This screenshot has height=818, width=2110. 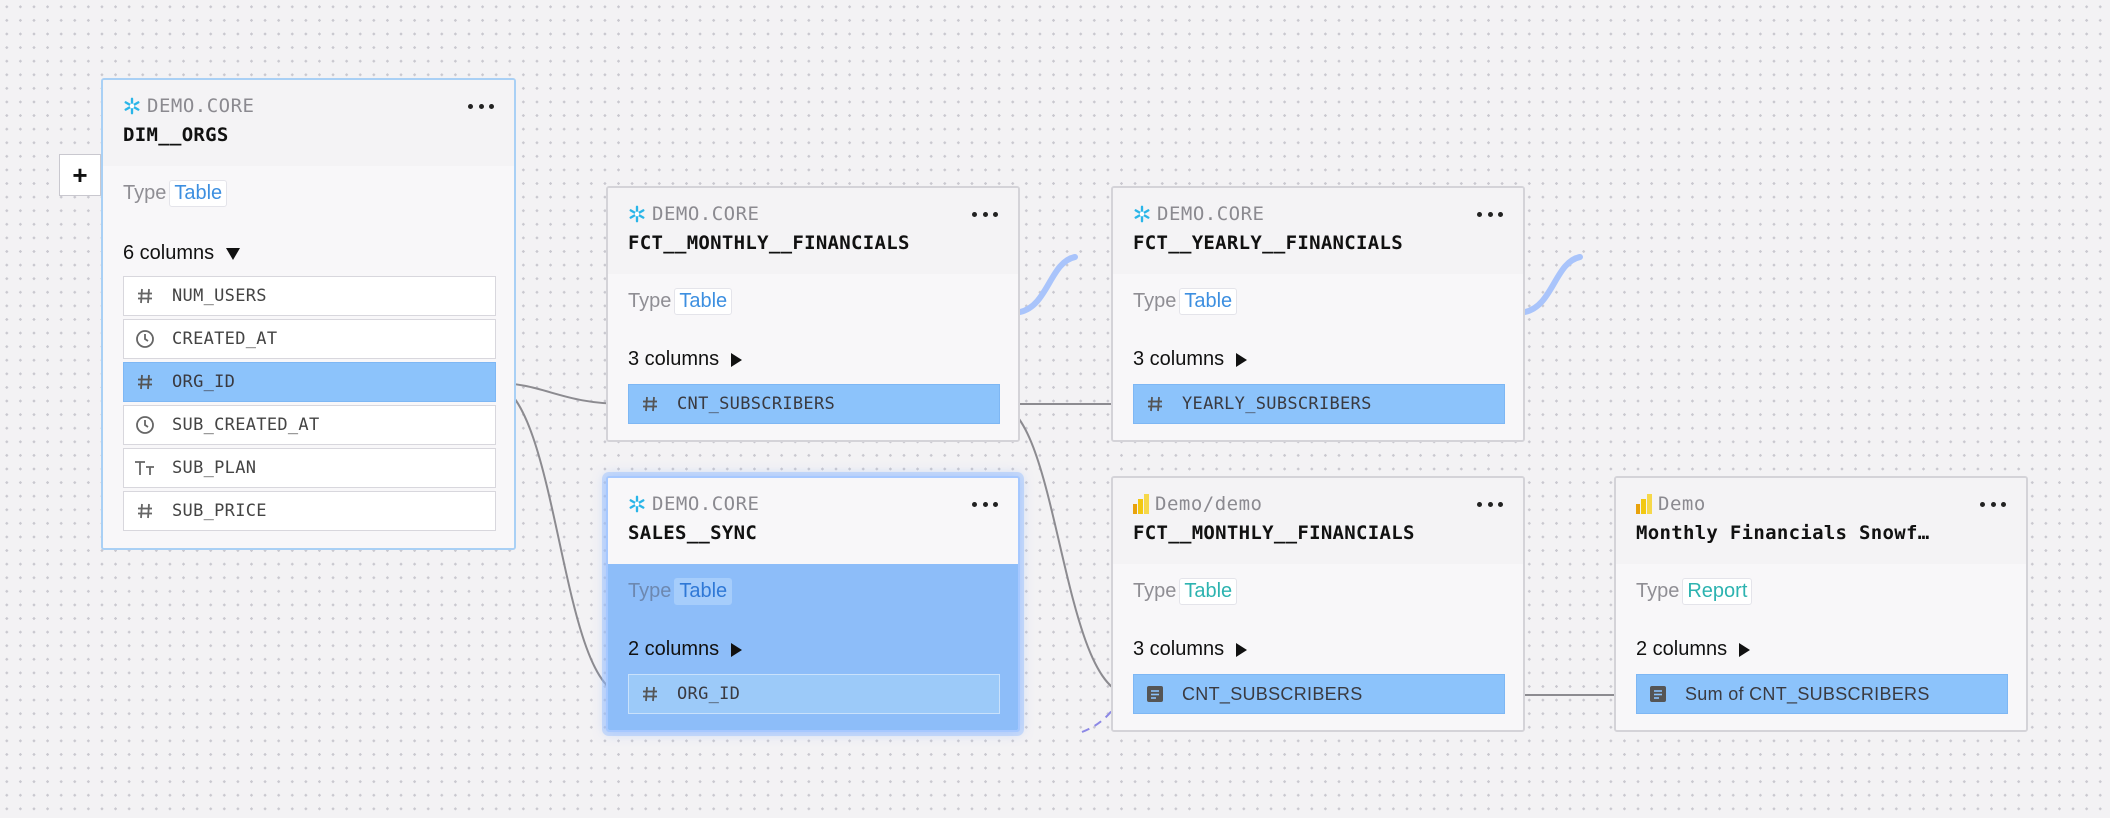 What do you see at coordinates (309, 468) in the screenshot?
I see `column-row: SUB_PLAN` at bounding box center [309, 468].